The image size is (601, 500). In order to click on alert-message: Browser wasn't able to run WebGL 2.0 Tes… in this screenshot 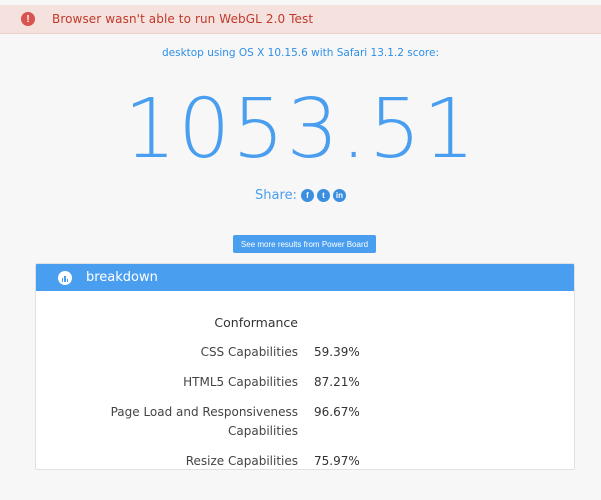, I will do `click(183, 19)`.